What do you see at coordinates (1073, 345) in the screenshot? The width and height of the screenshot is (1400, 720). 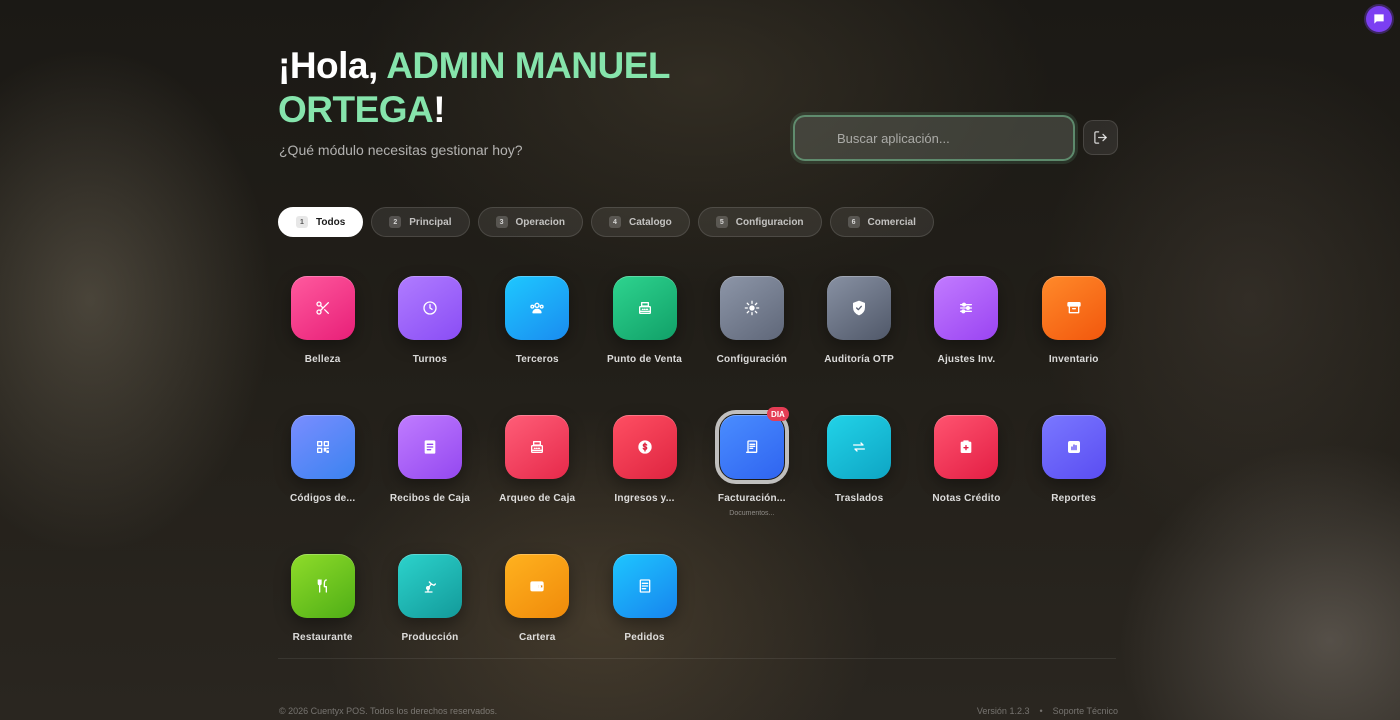 I see `app-inventario: Inventario` at bounding box center [1073, 345].